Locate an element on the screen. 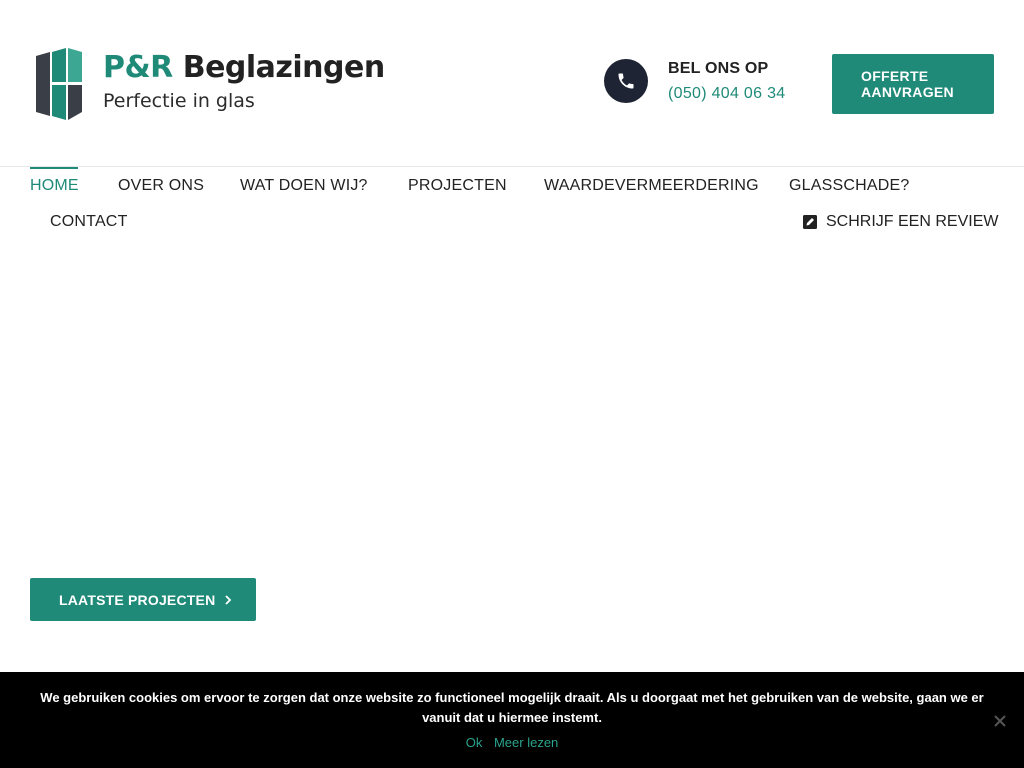  nav-item-contact: CONTACT is located at coordinates (89, 222).